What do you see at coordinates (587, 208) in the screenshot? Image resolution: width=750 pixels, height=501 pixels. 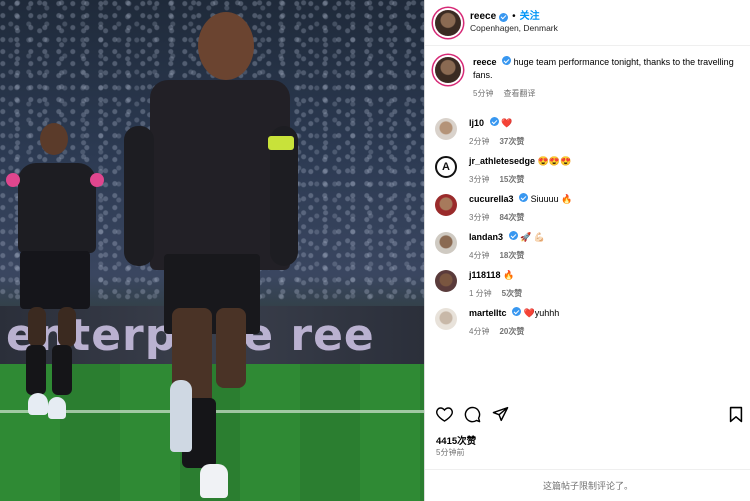 I see `comment-row: cucurella3 Siuuuu 🔥 3分钟 84次赞` at bounding box center [587, 208].